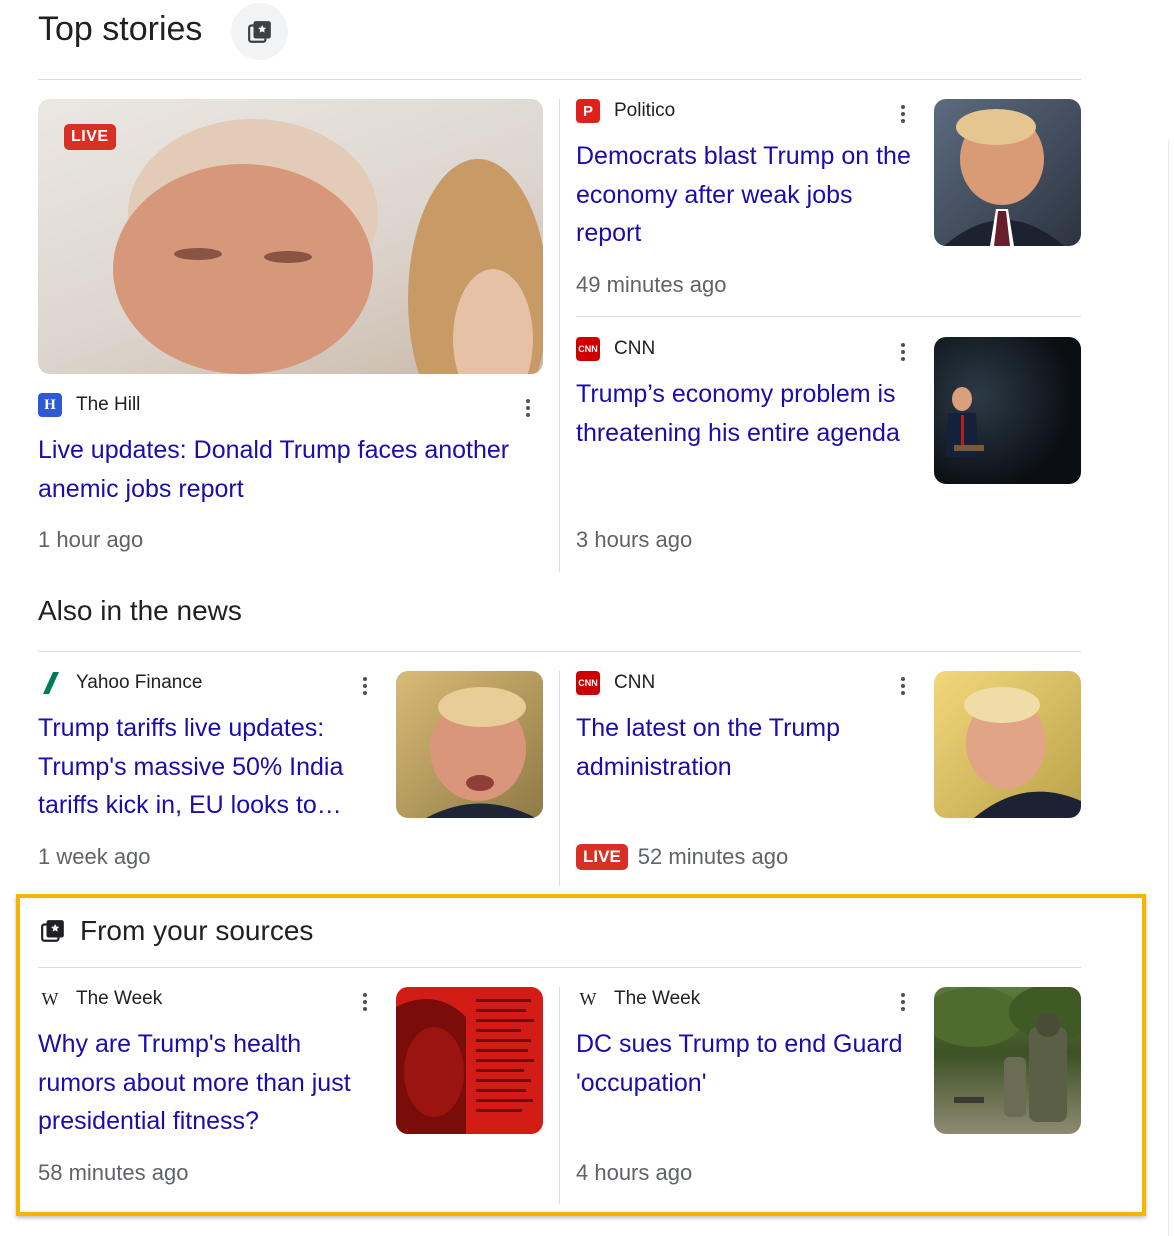 Image resolution: width=1174 pixels, height=1236 pixels. Describe the element at coordinates (50, 683) in the screenshot. I see `yahoo-finance-logo-icon` at that location.